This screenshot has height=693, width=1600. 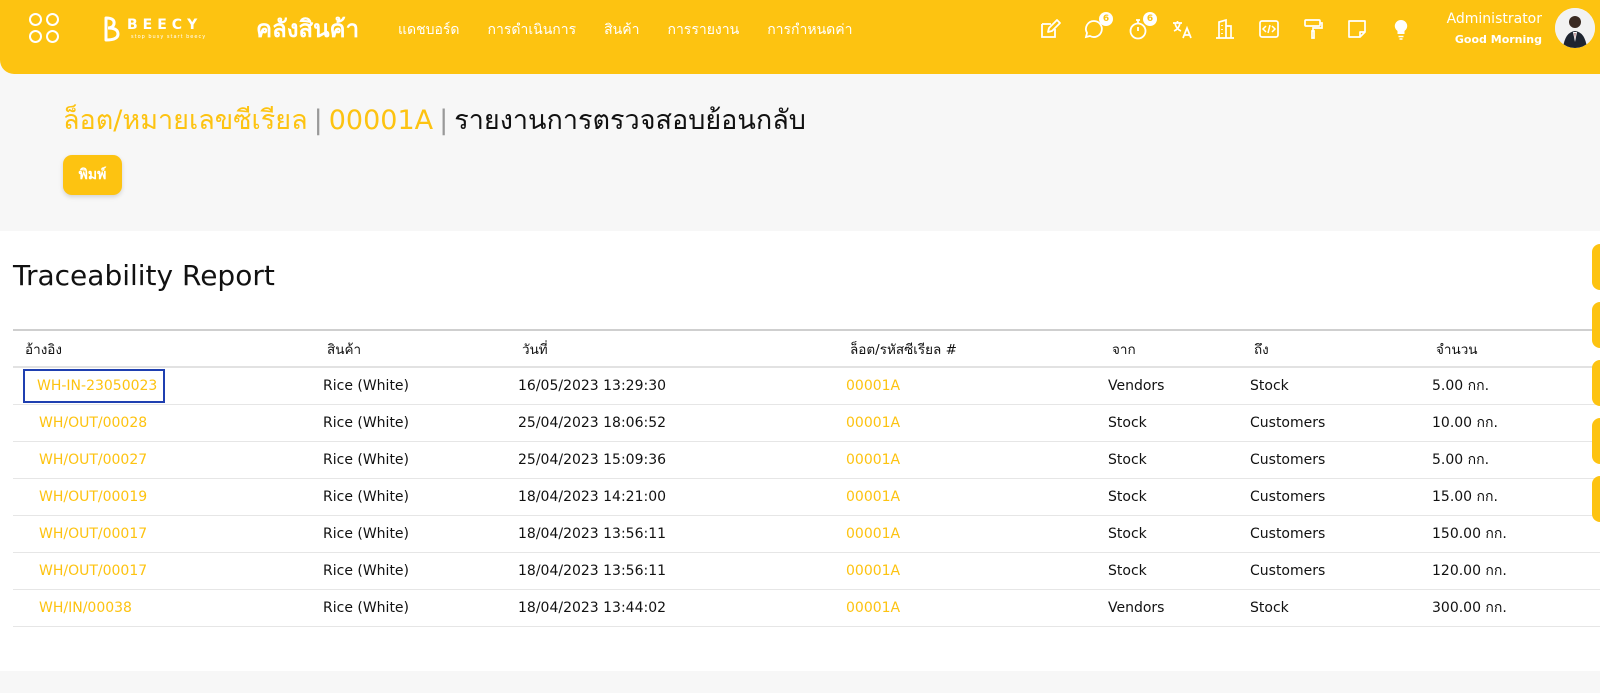 What do you see at coordinates (381, 120) in the screenshot?
I see `breadcrumb-lot-number: 00001A` at bounding box center [381, 120].